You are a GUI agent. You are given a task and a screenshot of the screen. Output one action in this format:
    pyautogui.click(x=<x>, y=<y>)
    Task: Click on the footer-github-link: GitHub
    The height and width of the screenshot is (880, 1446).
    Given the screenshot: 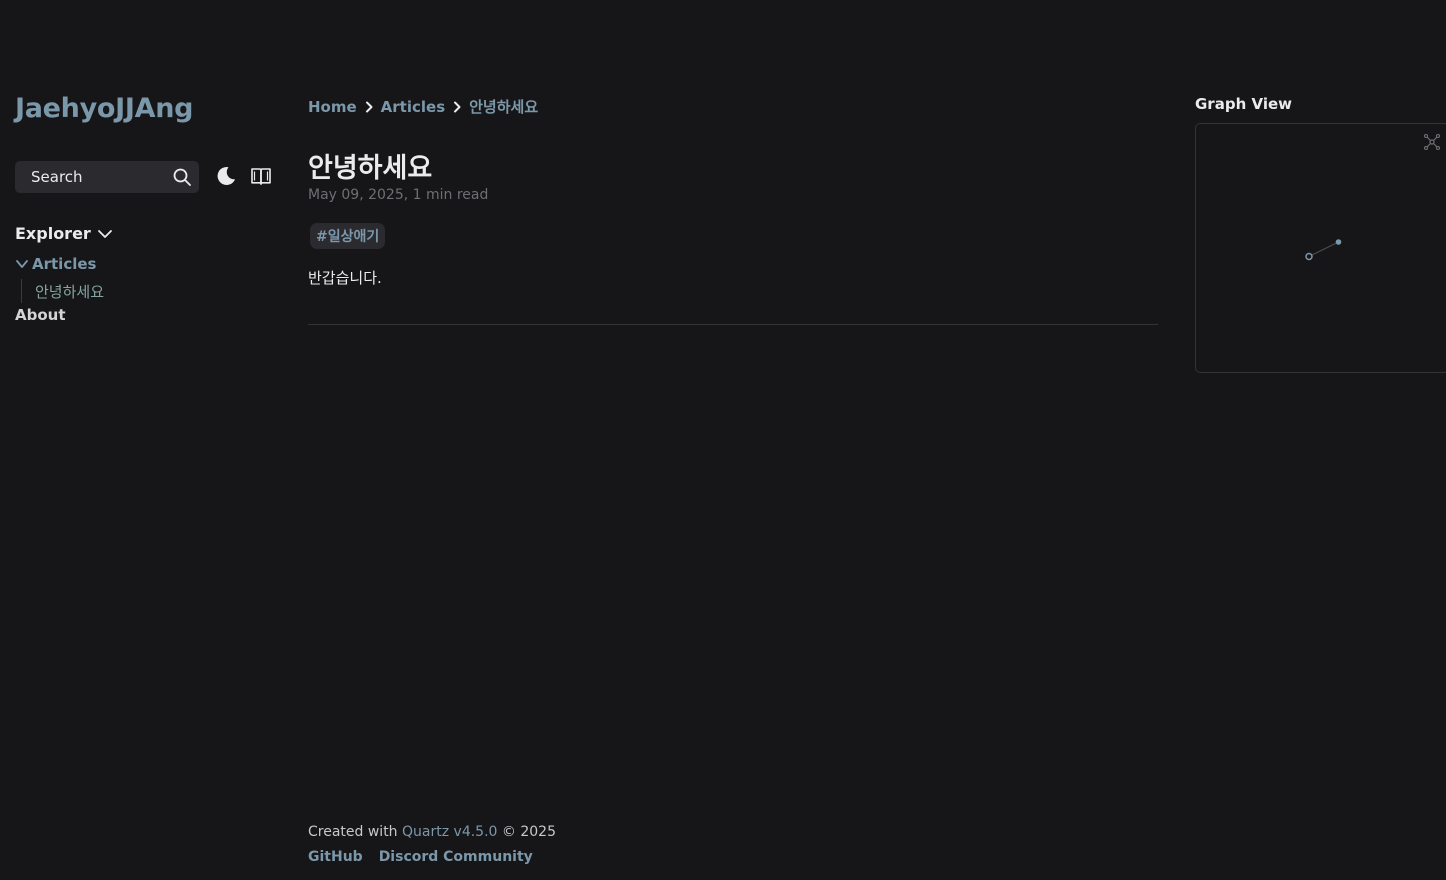 What is the action you would take?
    pyautogui.click(x=335, y=857)
    